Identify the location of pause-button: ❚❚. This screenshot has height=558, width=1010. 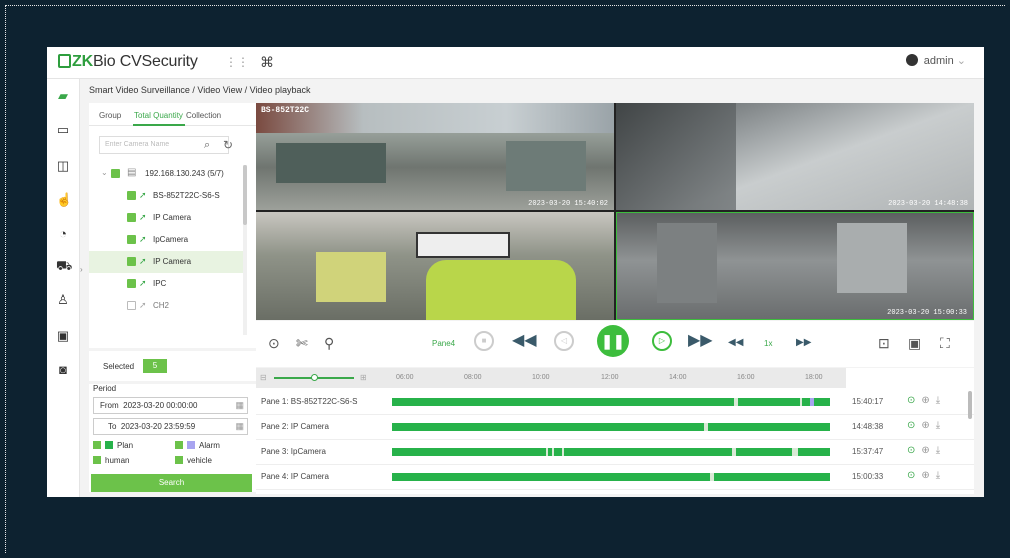
(613, 341).